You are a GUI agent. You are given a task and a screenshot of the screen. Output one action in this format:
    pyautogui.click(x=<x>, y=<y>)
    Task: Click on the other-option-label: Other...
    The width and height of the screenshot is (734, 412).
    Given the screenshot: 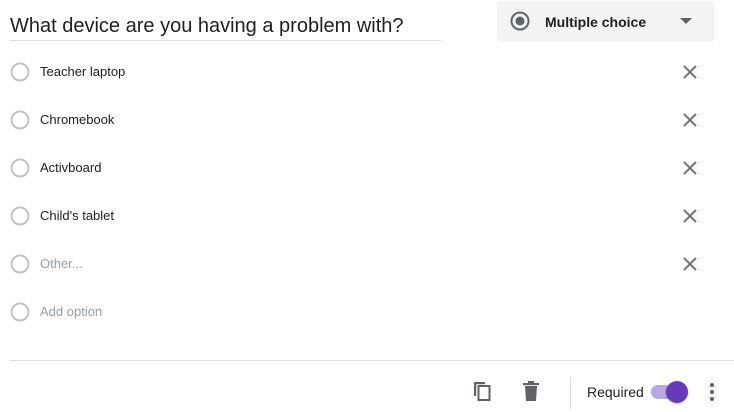 What is the action you would take?
    pyautogui.click(x=61, y=264)
    